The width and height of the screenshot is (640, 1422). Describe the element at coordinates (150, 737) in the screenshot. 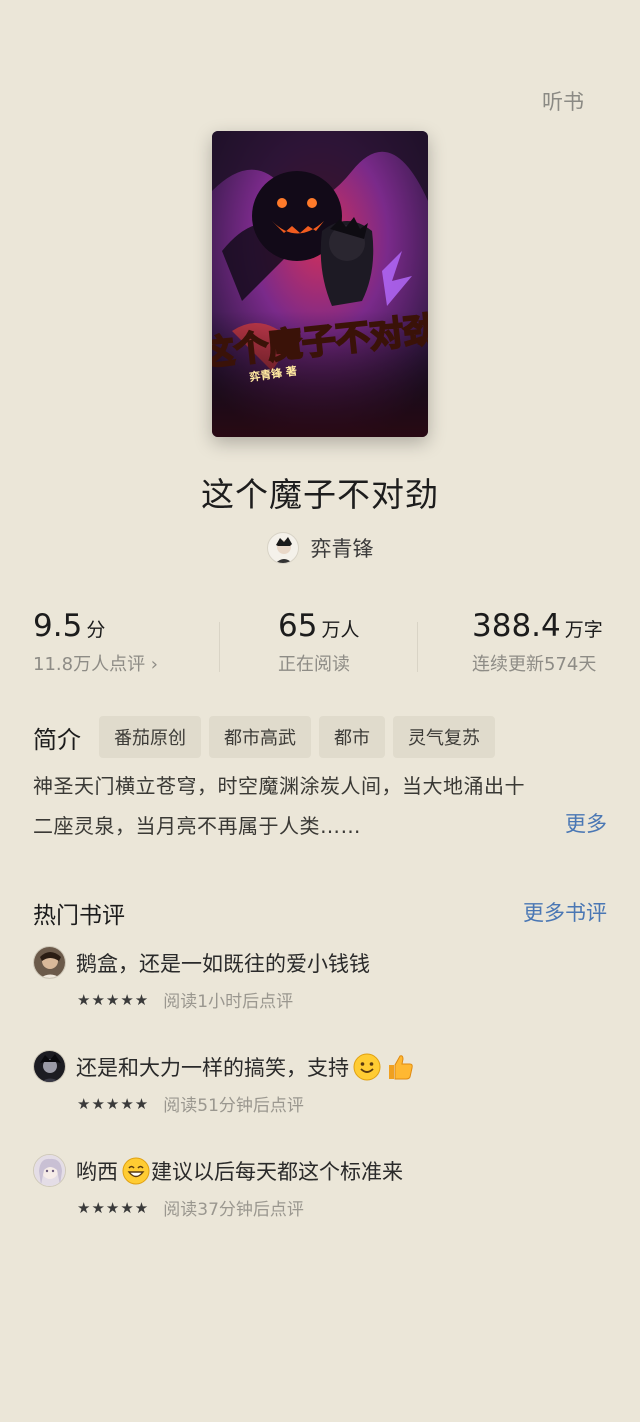

I see `tag-item: 番茄原创` at that location.